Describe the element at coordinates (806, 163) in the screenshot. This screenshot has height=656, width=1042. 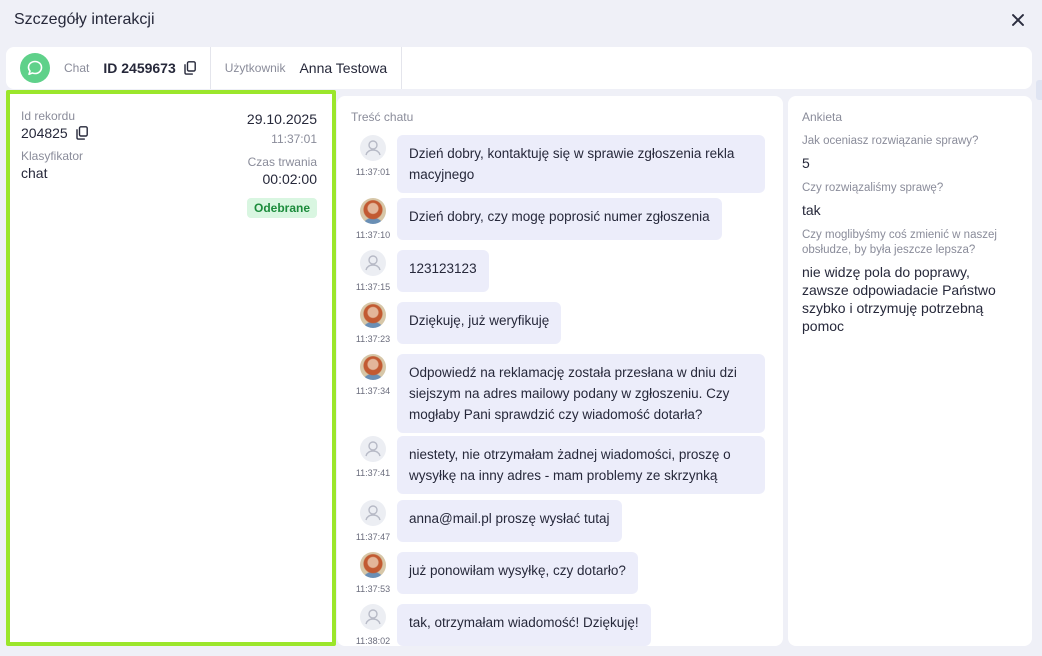
I see `survey-answer: 5` at that location.